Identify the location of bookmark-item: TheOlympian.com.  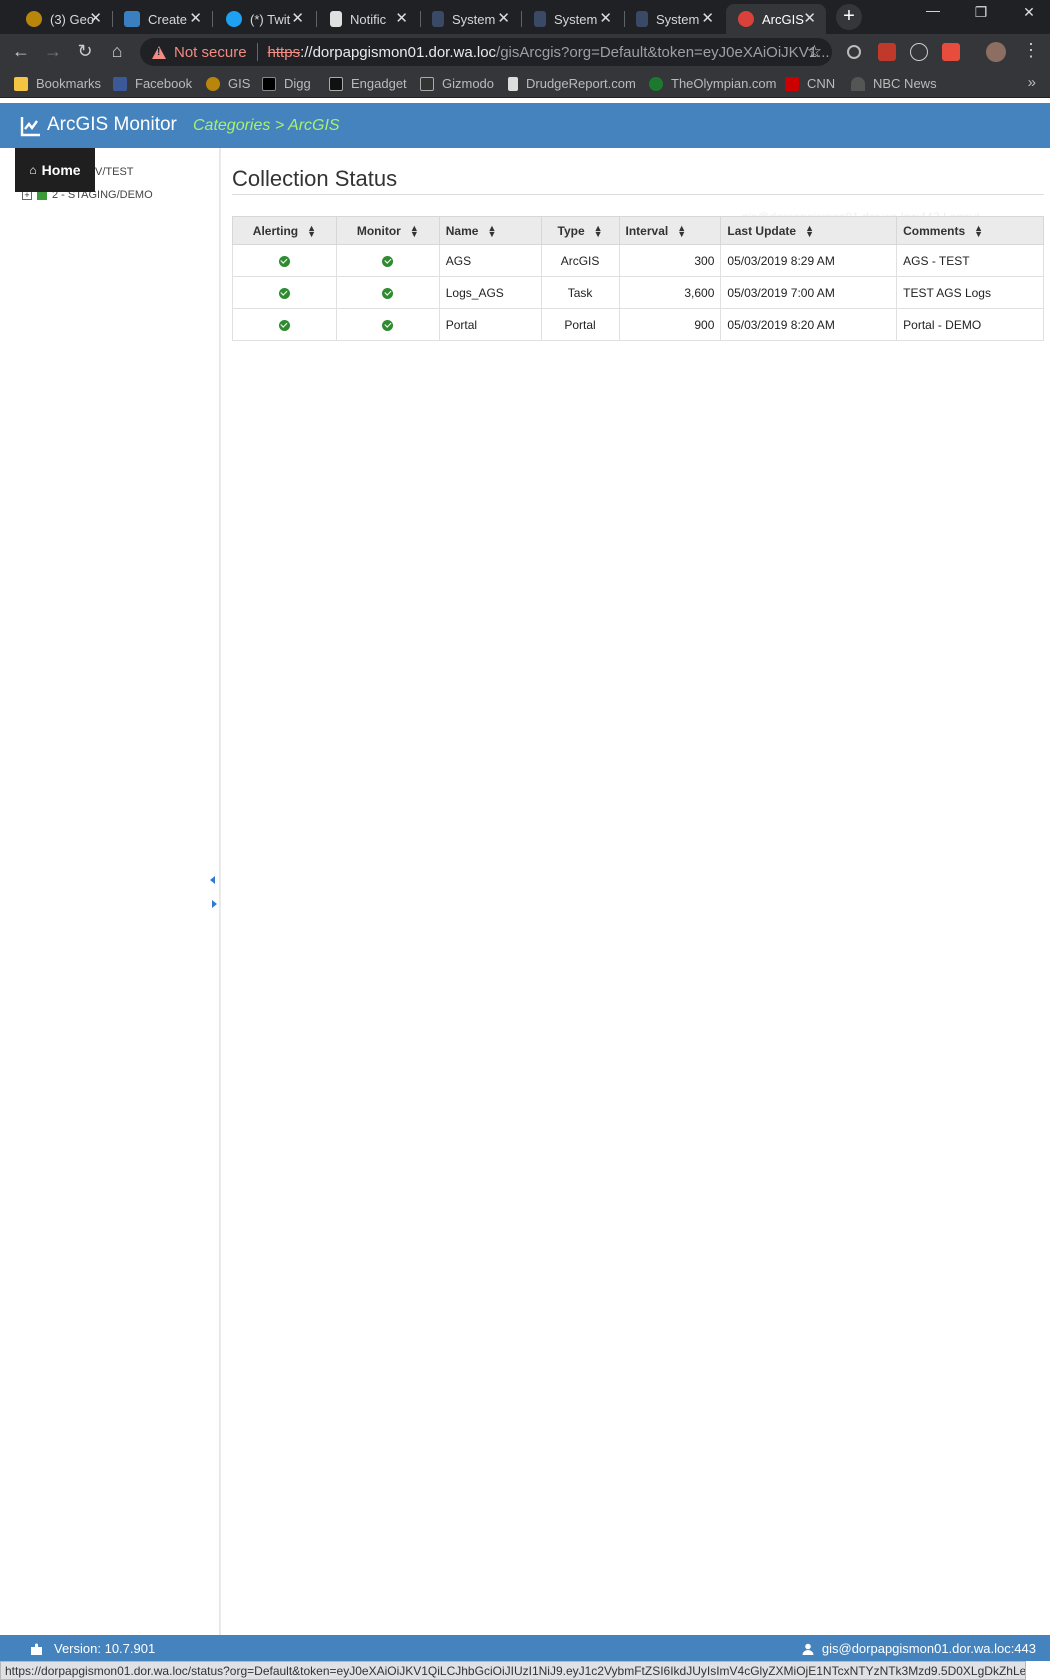
(712, 83).